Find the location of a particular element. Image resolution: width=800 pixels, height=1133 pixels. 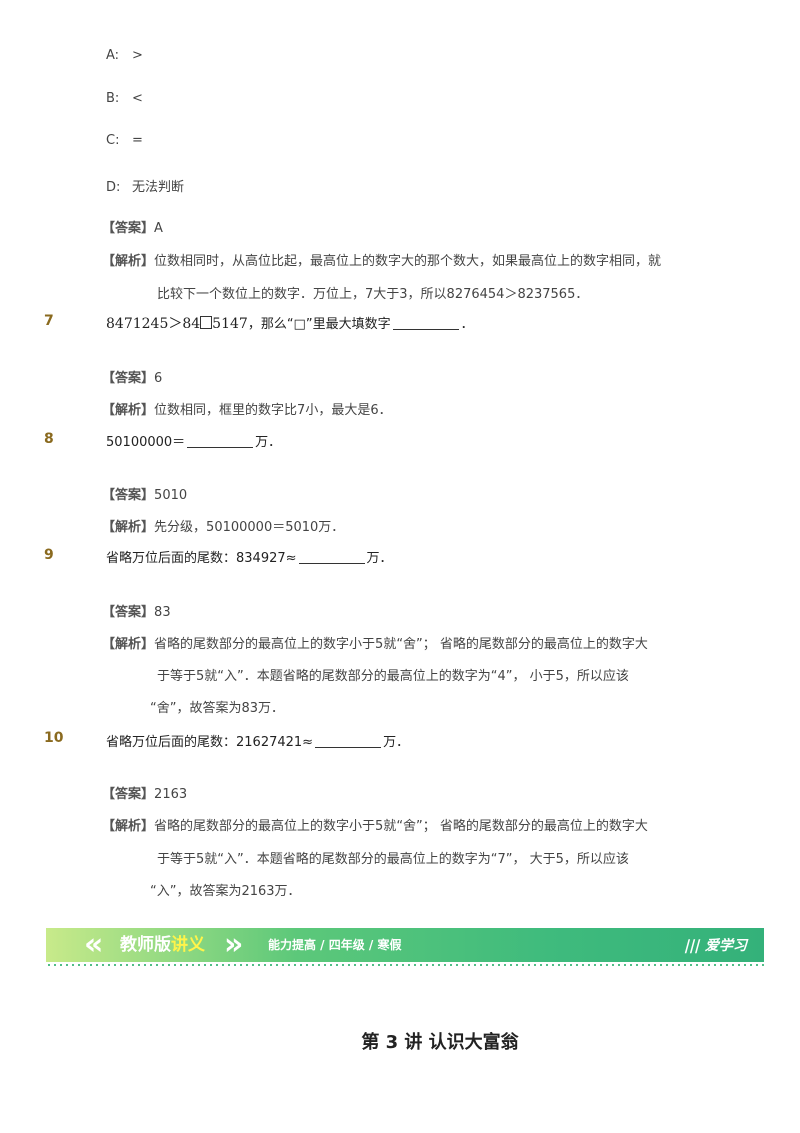

footer-banner: « 教师版讲义 » 能力提高 / 四年级 / 寒假 ||| 爱学习 is located at coordinates (405, 945).